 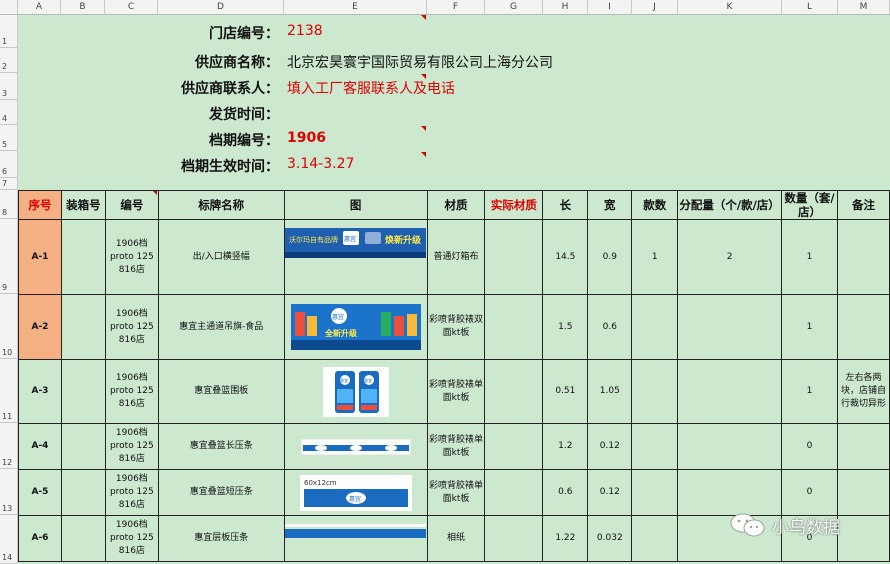 I want to click on cell-seq: A-6, so click(x=40, y=538).